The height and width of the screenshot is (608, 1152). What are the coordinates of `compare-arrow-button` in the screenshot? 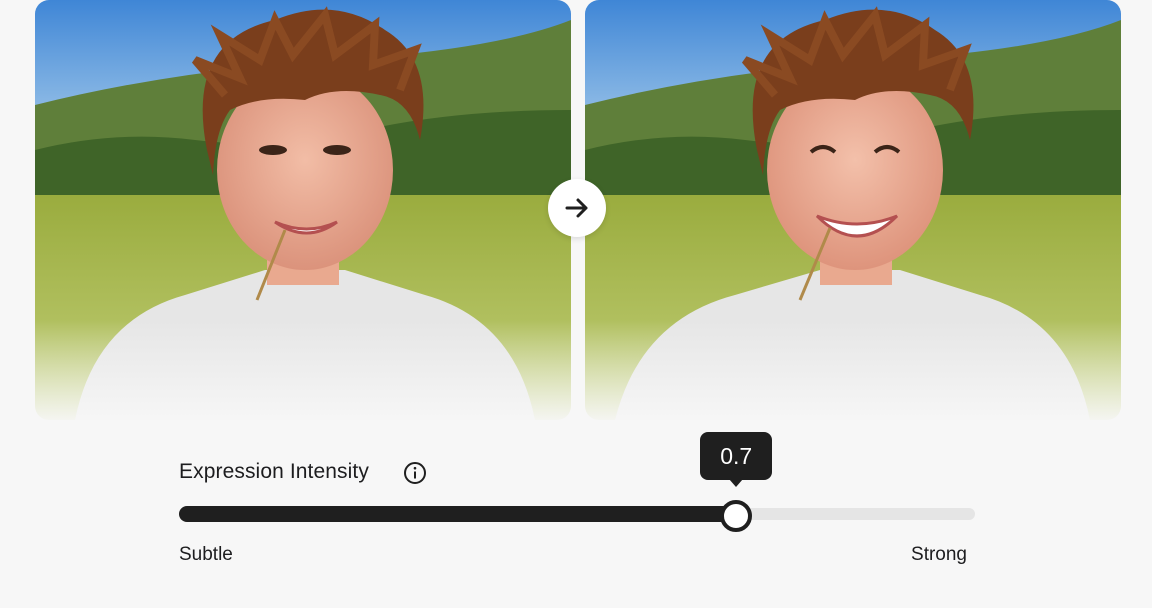 It's located at (577, 208).